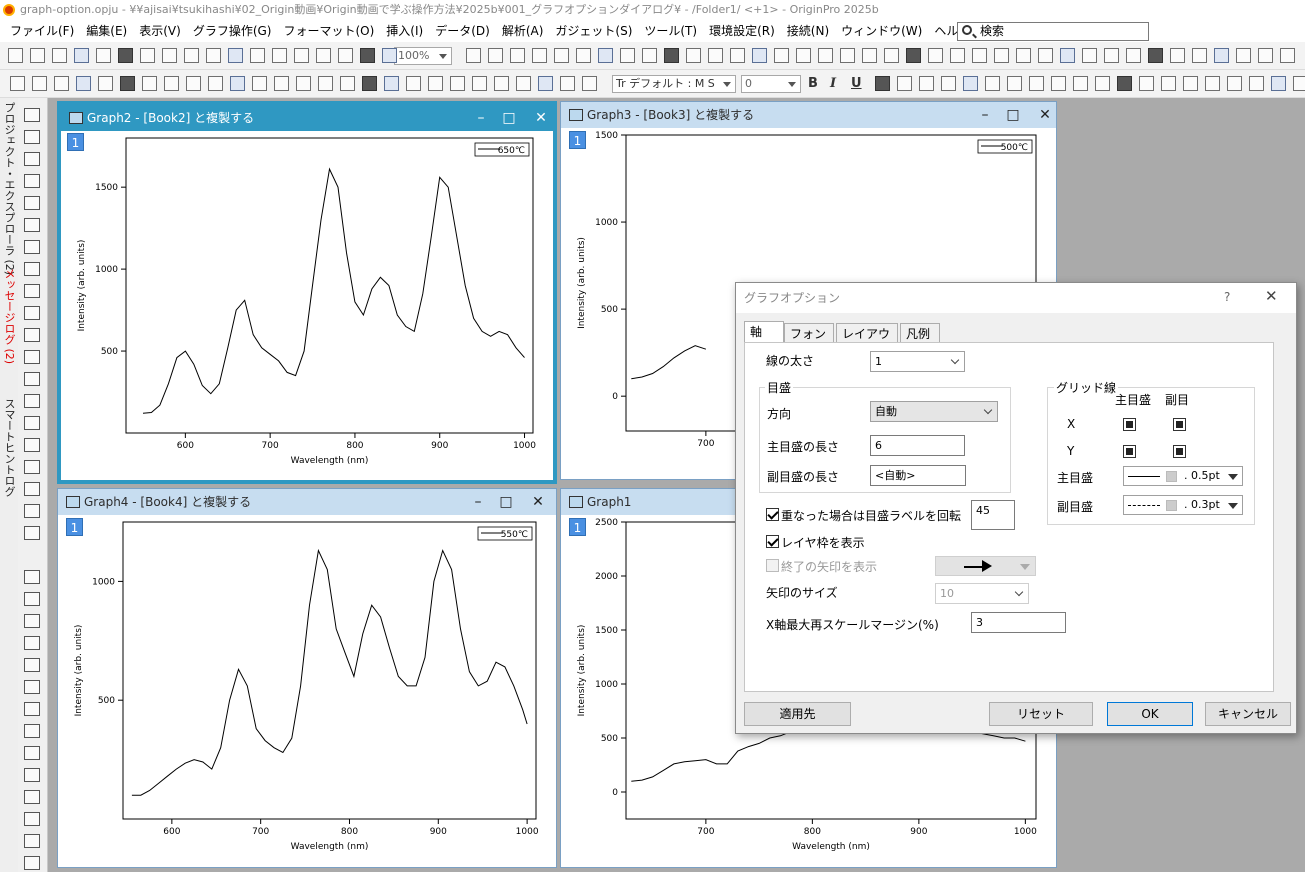 The height and width of the screenshot is (872, 1305). What do you see at coordinates (9, 447) in the screenshot?
I see `smart-hint-log-tab: スマートヒントログ` at bounding box center [9, 447].